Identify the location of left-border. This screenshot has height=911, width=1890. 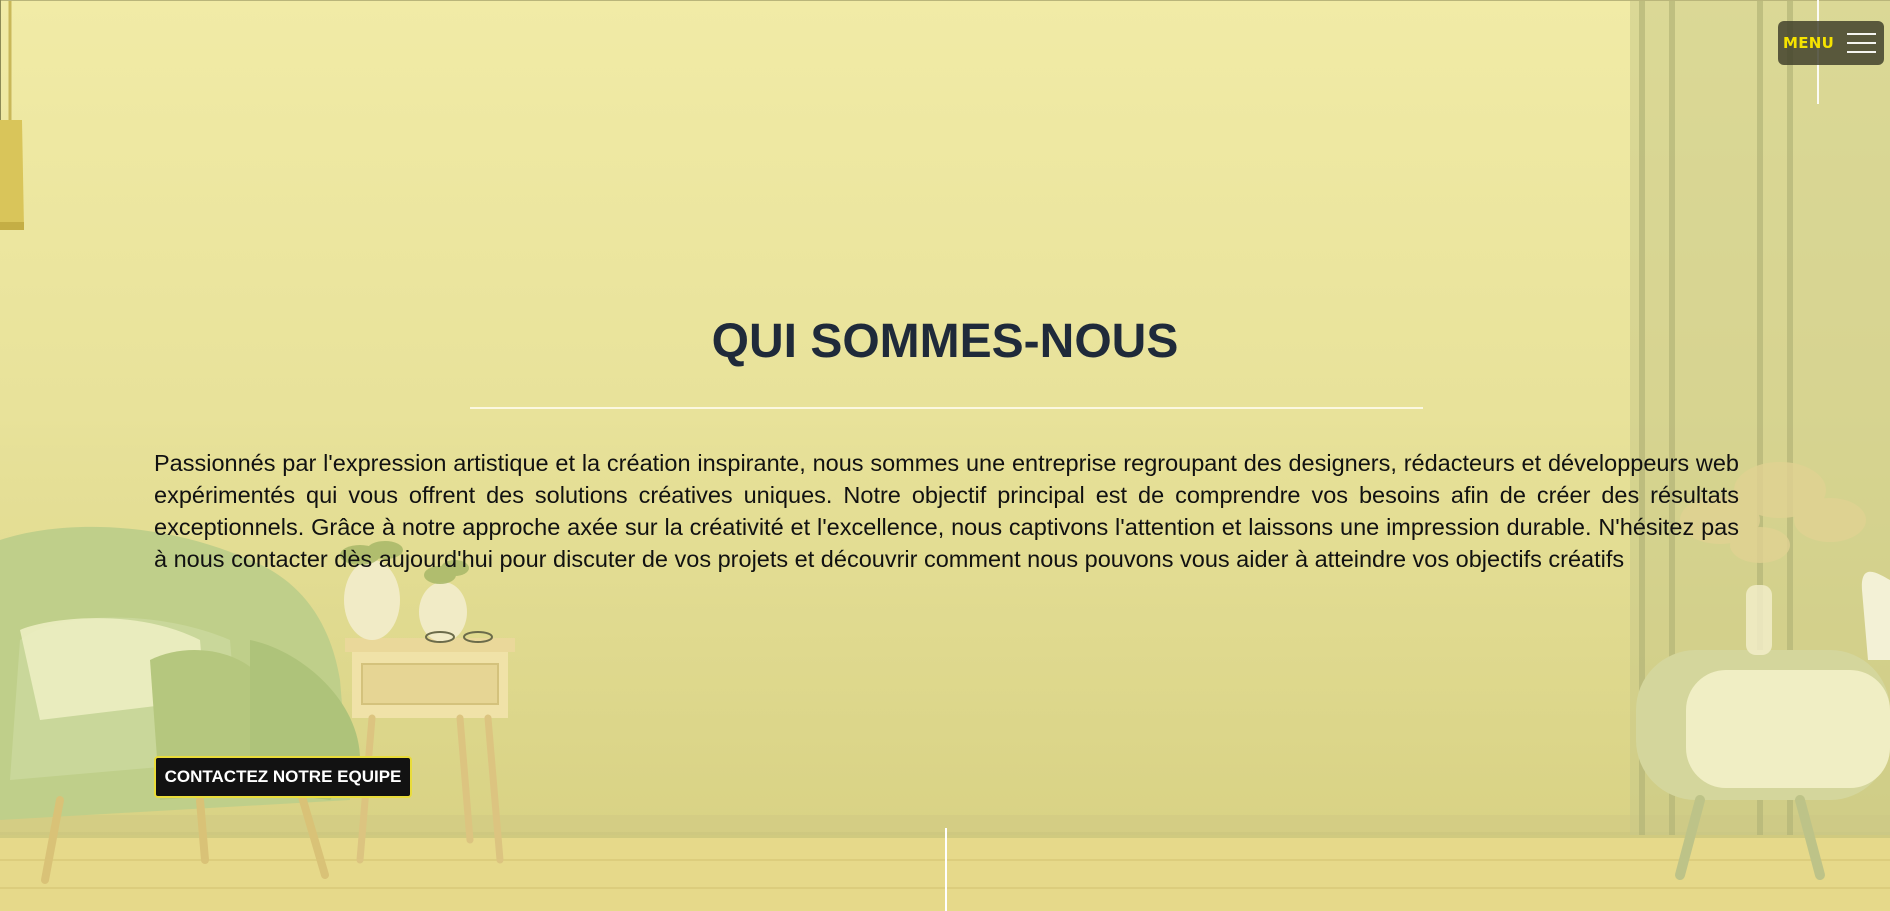
(0, 60).